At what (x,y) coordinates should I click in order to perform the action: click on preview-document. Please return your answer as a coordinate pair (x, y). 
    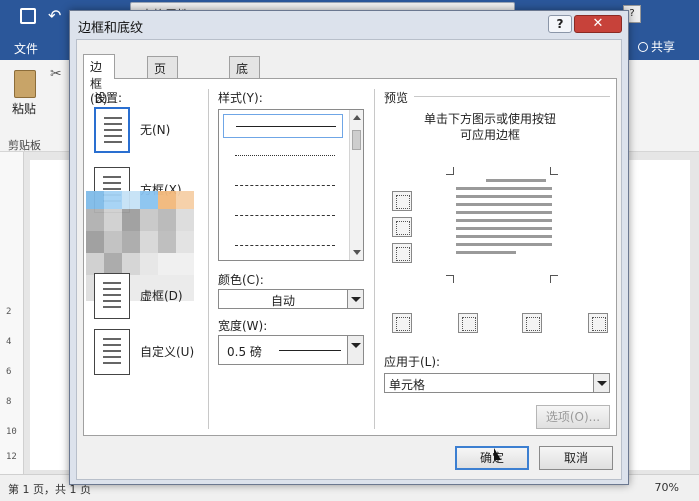
    Looking at the image, I should click on (504, 219).